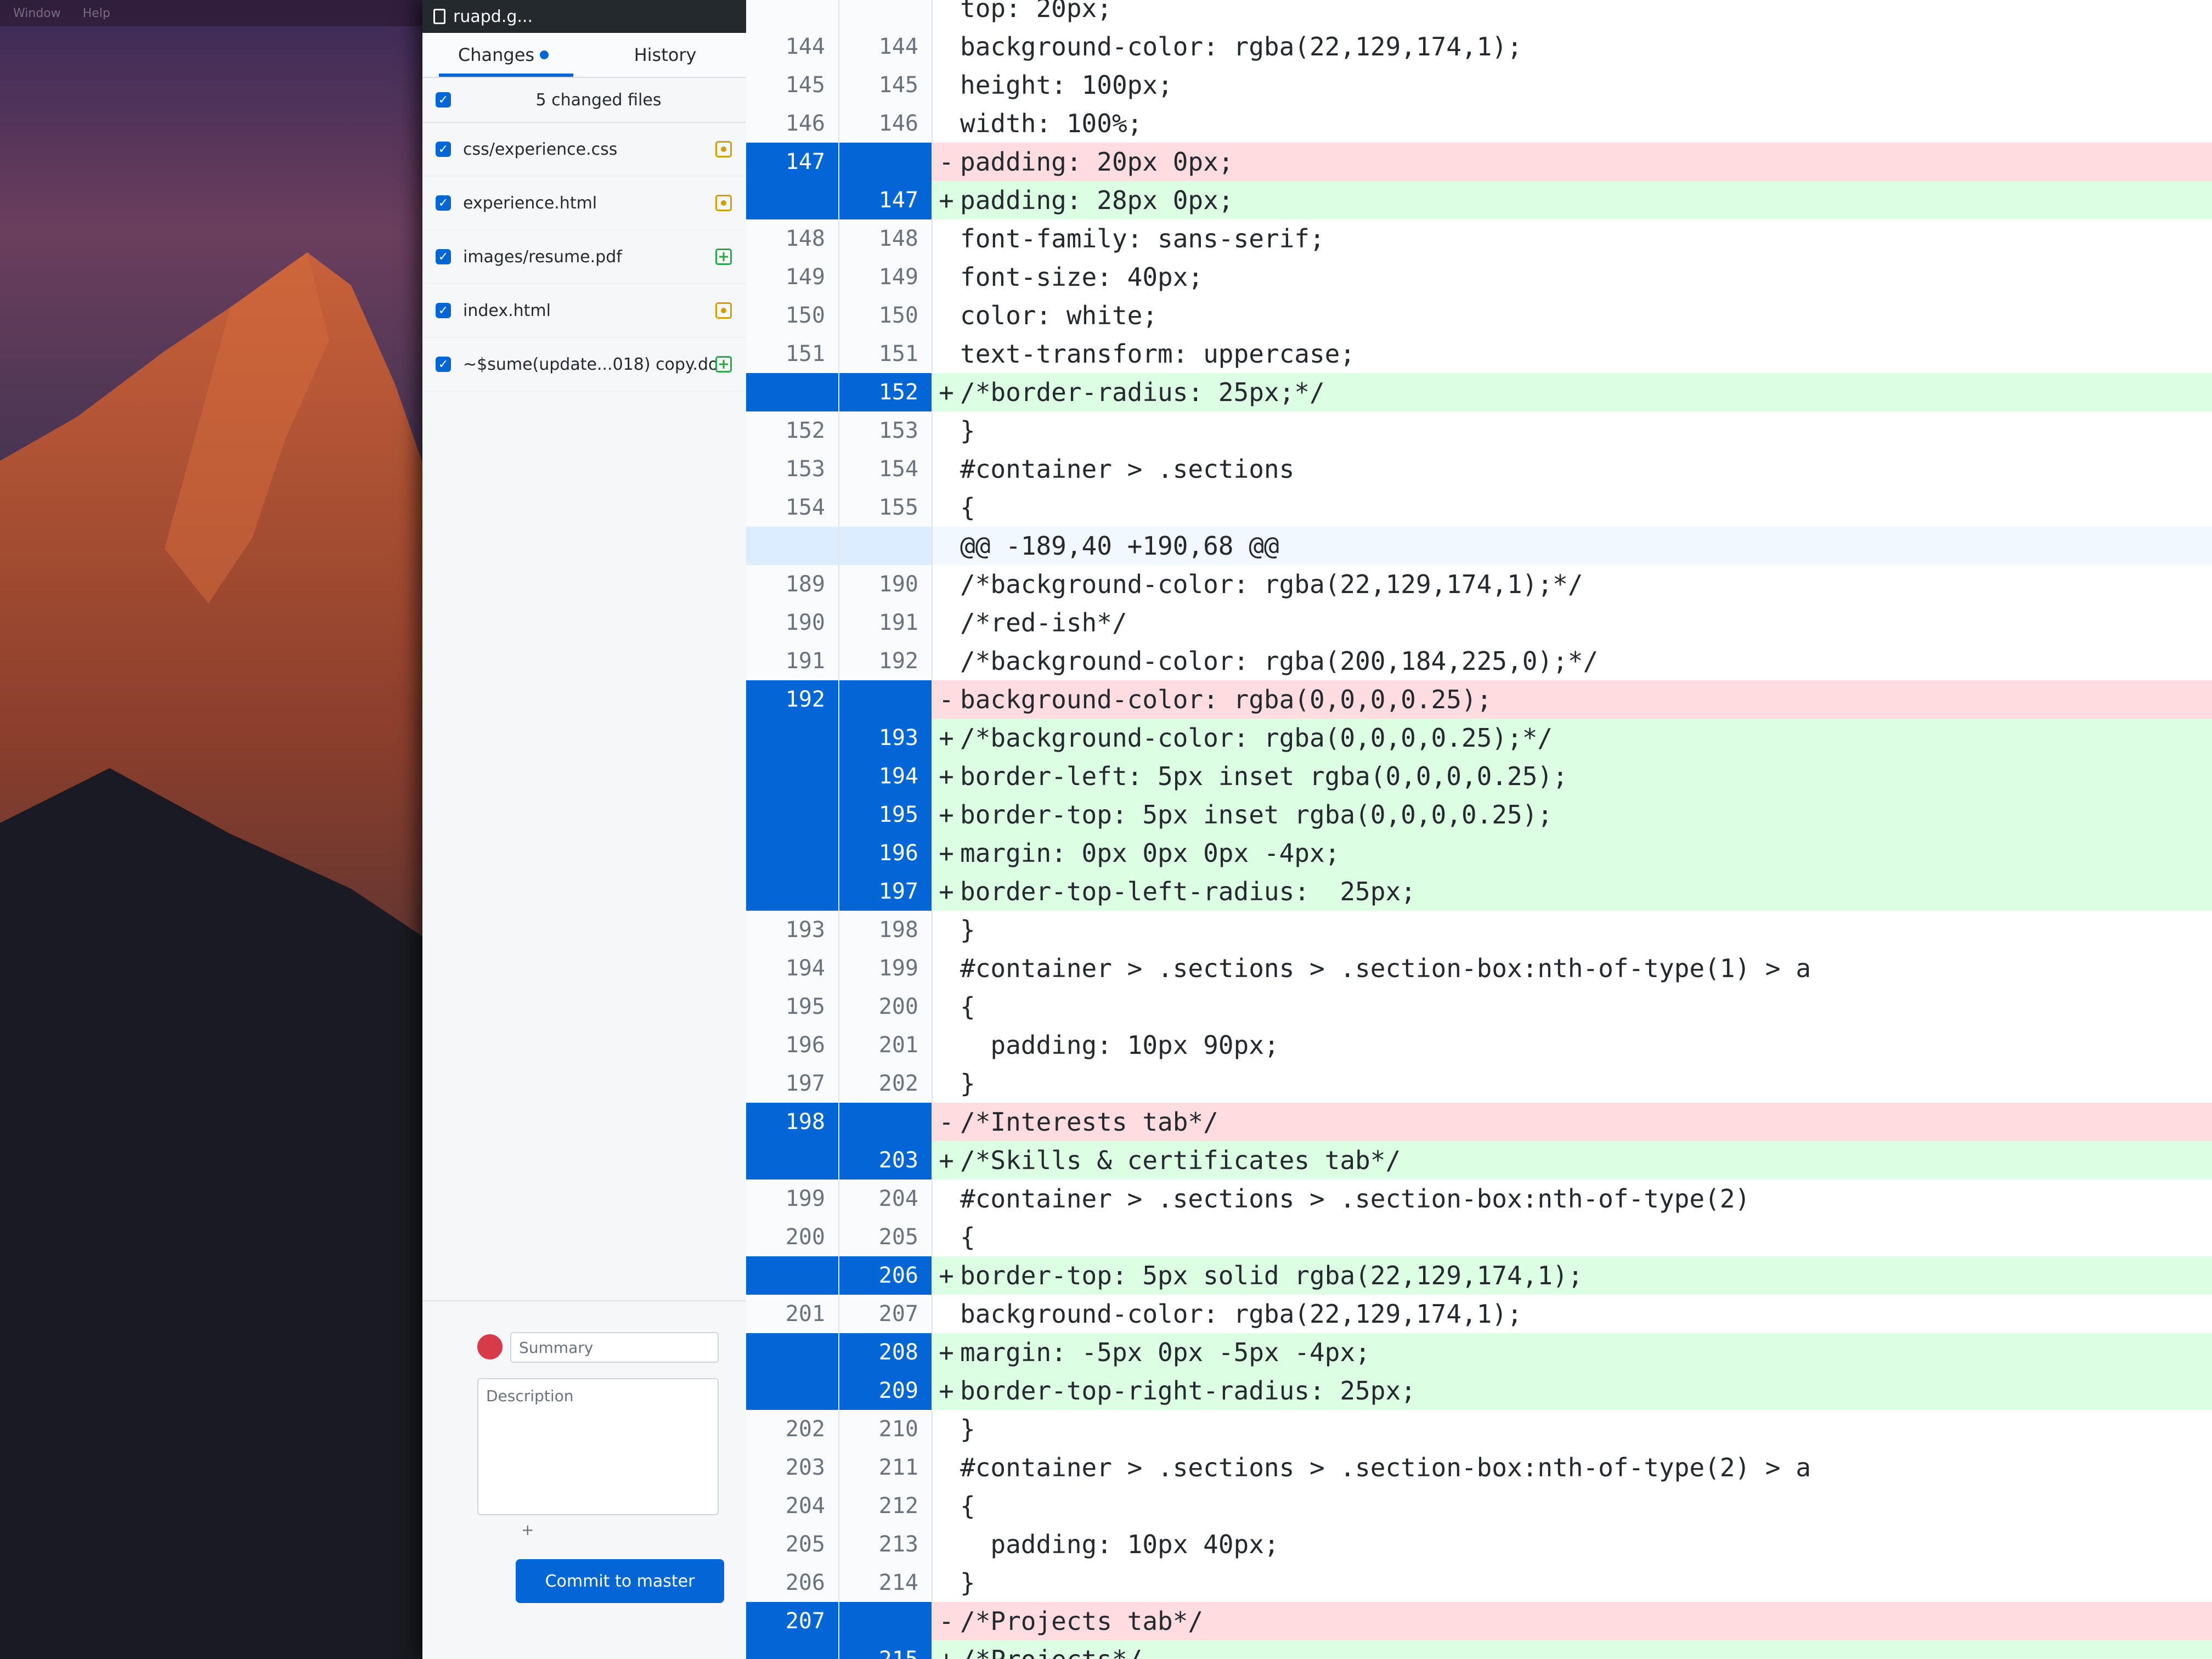 The width and height of the screenshot is (2212, 1659). Describe the element at coordinates (792, 1199) in the screenshot. I see `old-line-number: 199` at that location.